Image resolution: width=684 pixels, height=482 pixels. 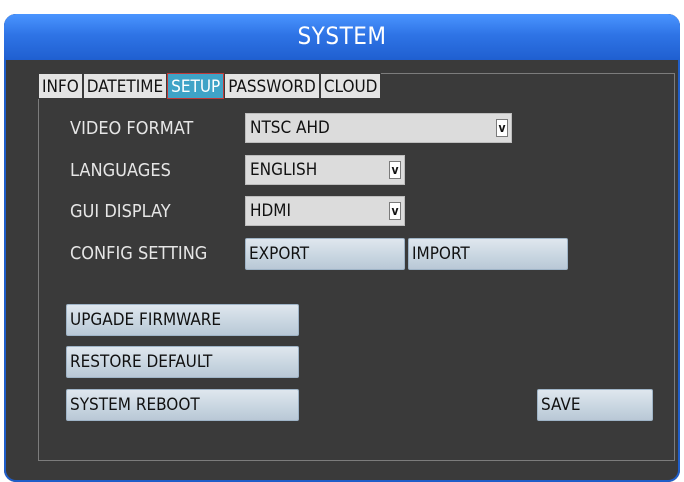 I want to click on save-button: SAVE, so click(x=595, y=405).